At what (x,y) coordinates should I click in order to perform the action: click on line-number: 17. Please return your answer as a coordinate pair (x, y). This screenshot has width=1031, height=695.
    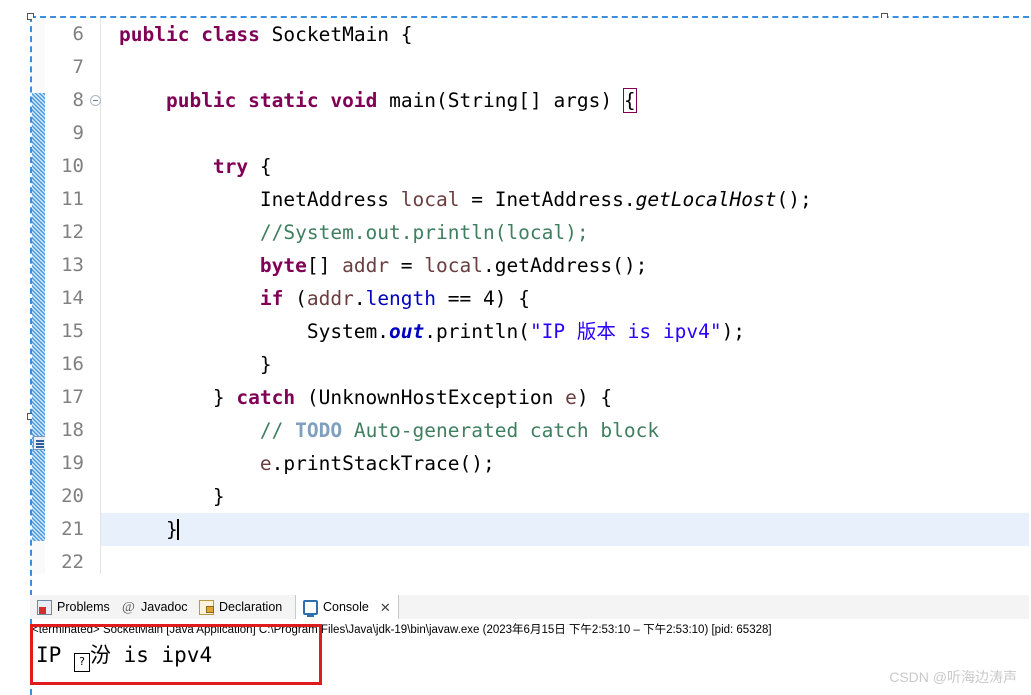
    Looking at the image, I should click on (72, 397).